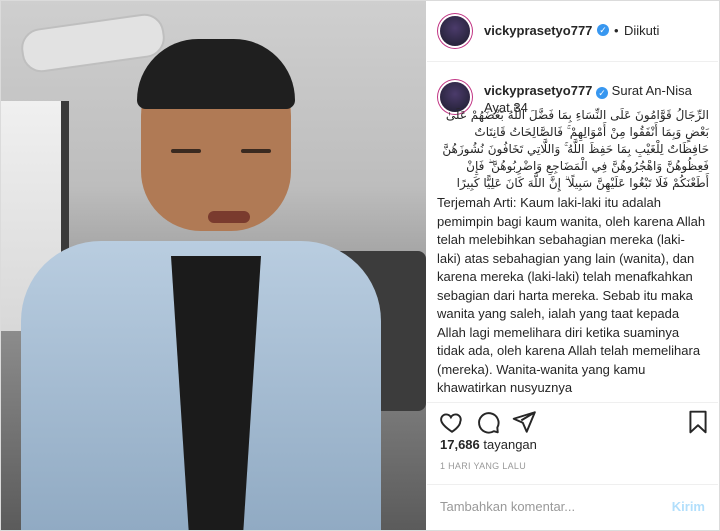 This screenshot has height=531, width=720. What do you see at coordinates (452, 422) in the screenshot?
I see `heart-icon` at bounding box center [452, 422].